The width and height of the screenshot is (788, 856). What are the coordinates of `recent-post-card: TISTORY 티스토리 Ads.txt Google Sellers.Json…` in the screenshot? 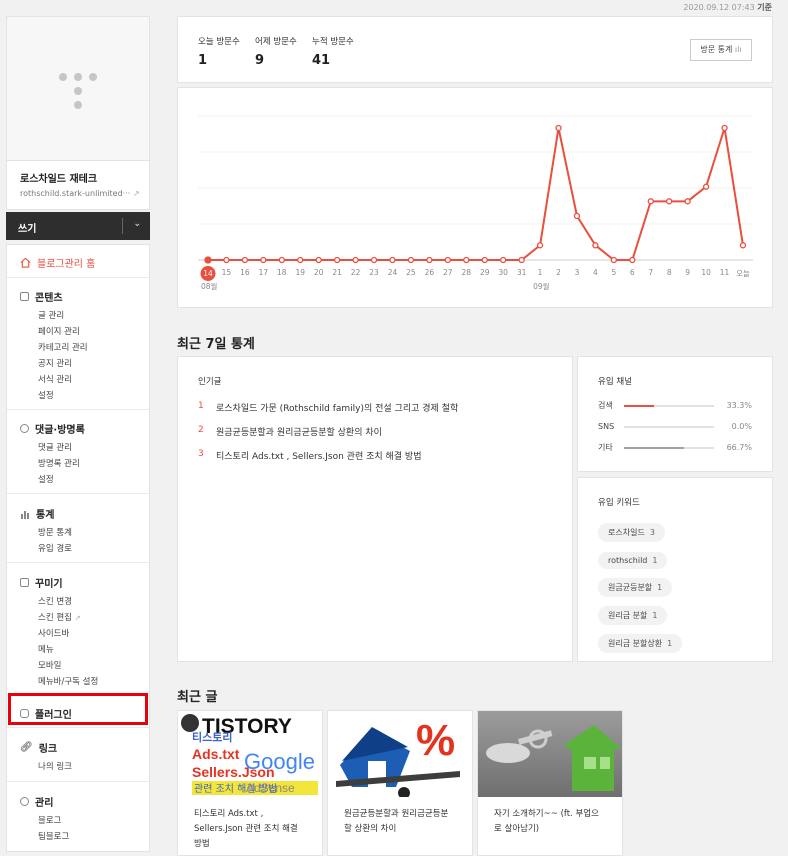 It's located at (250, 783).